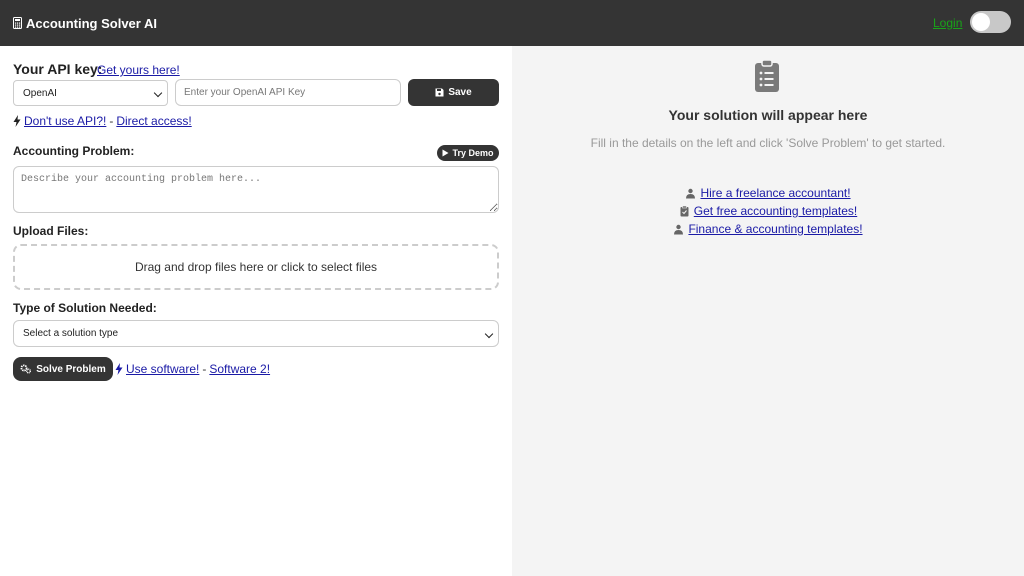 This screenshot has width=1024, height=576. Describe the element at coordinates (768, 115) in the screenshot. I see `solution-placeholder-title: Your solution will appear here` at that location.